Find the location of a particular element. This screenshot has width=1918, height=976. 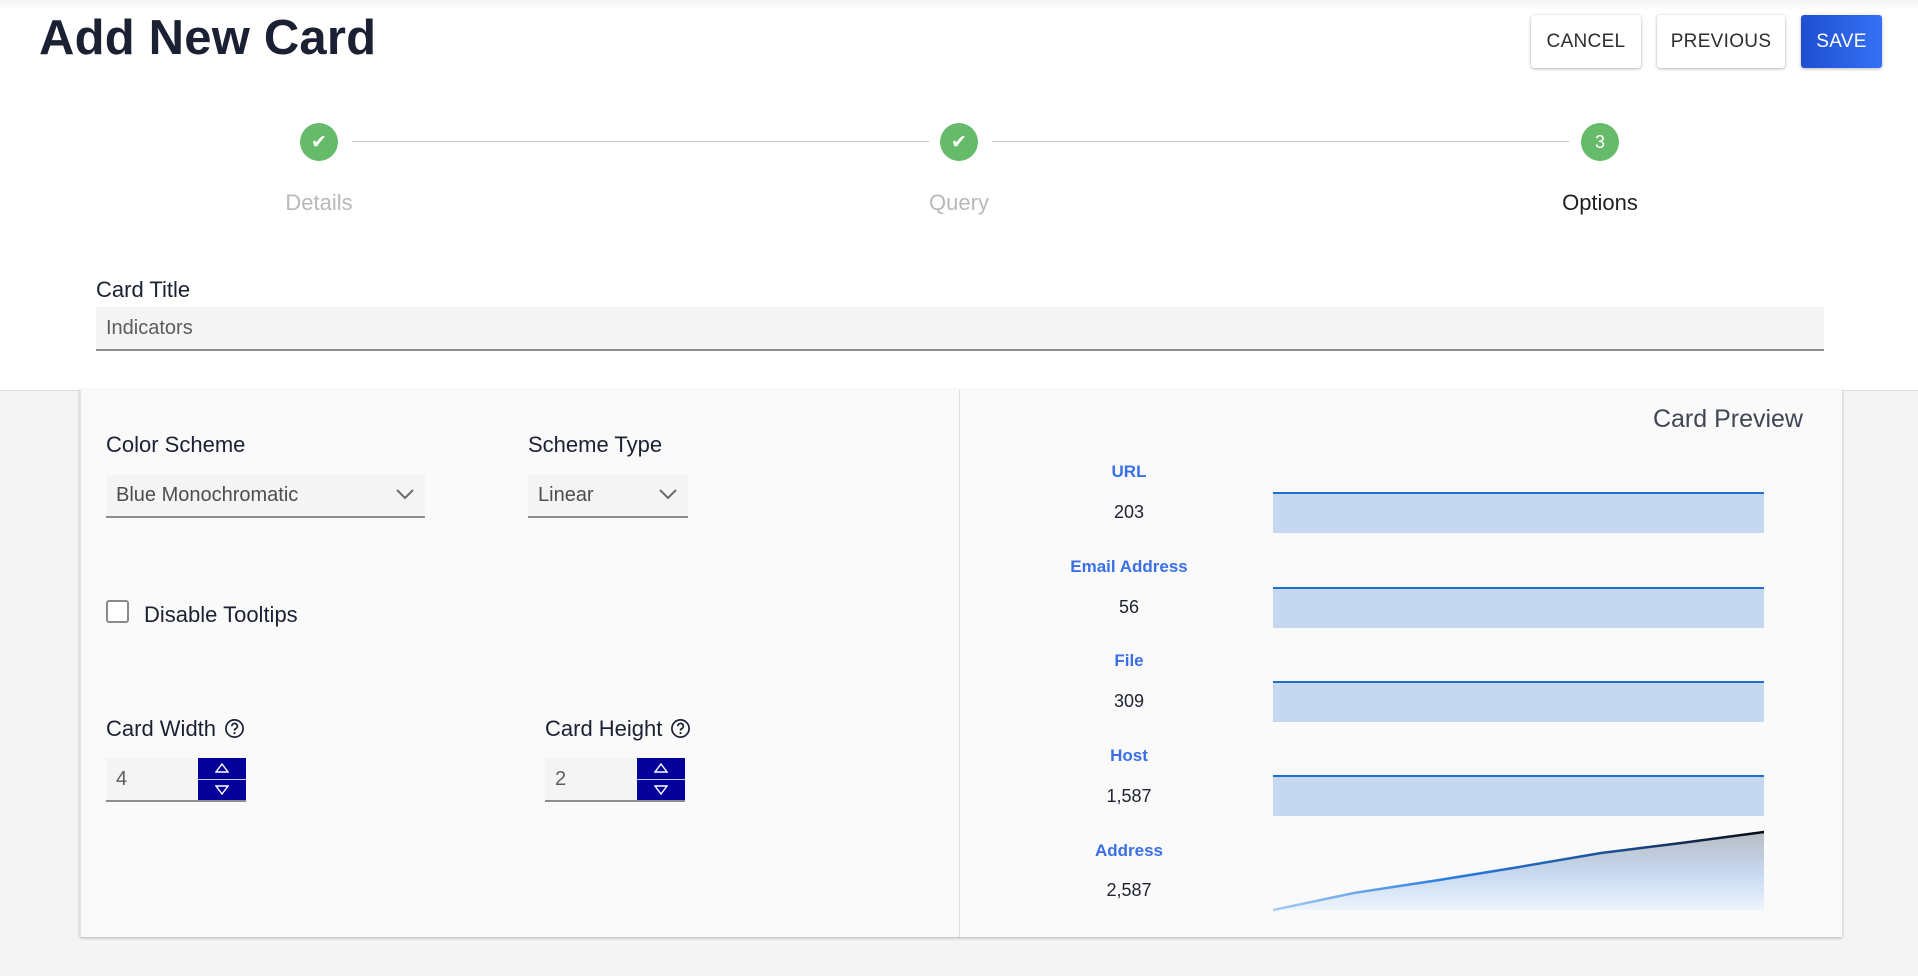

card-width-stepper: 4 is located at coordinates (176, 780).